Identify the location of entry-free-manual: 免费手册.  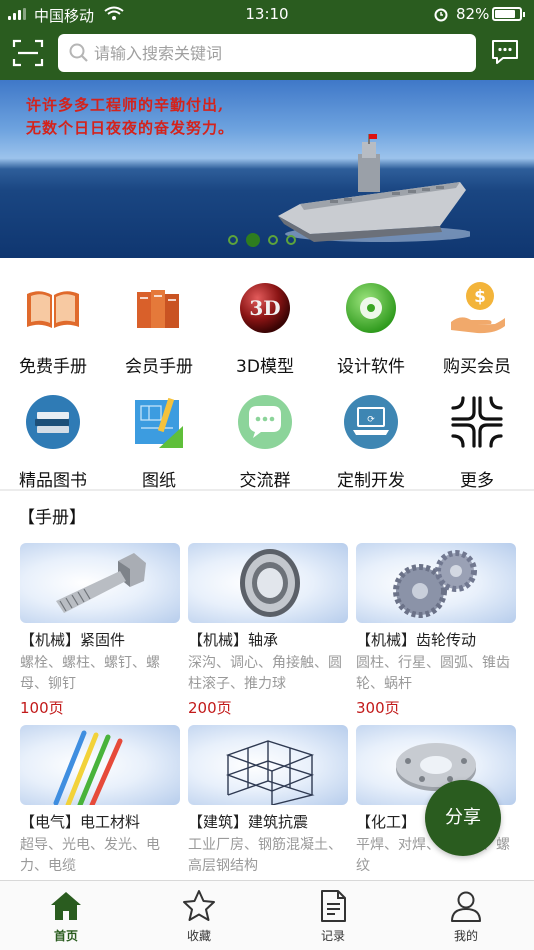
(53, 328).